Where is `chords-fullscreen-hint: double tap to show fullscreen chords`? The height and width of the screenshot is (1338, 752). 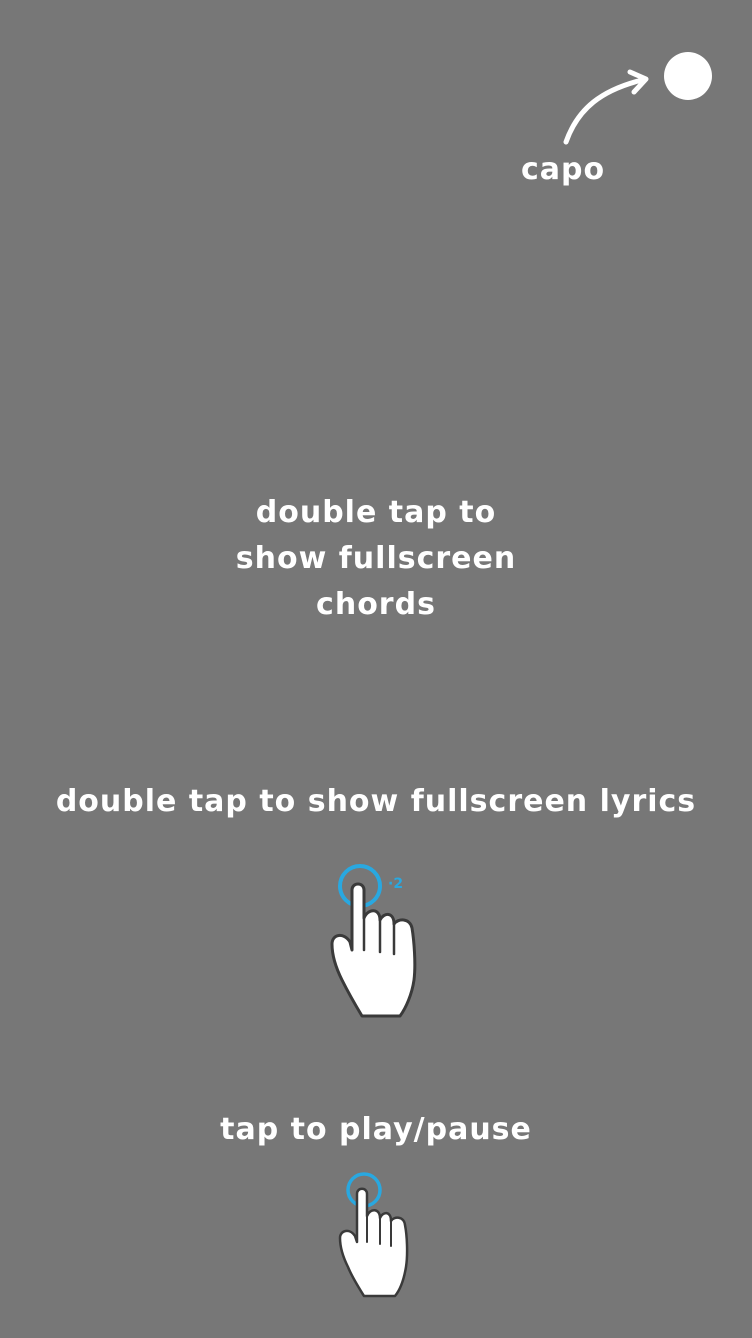
chords-fullscreen-hint: double tap to show fullscreen chords is located at coordinates (376, 559).